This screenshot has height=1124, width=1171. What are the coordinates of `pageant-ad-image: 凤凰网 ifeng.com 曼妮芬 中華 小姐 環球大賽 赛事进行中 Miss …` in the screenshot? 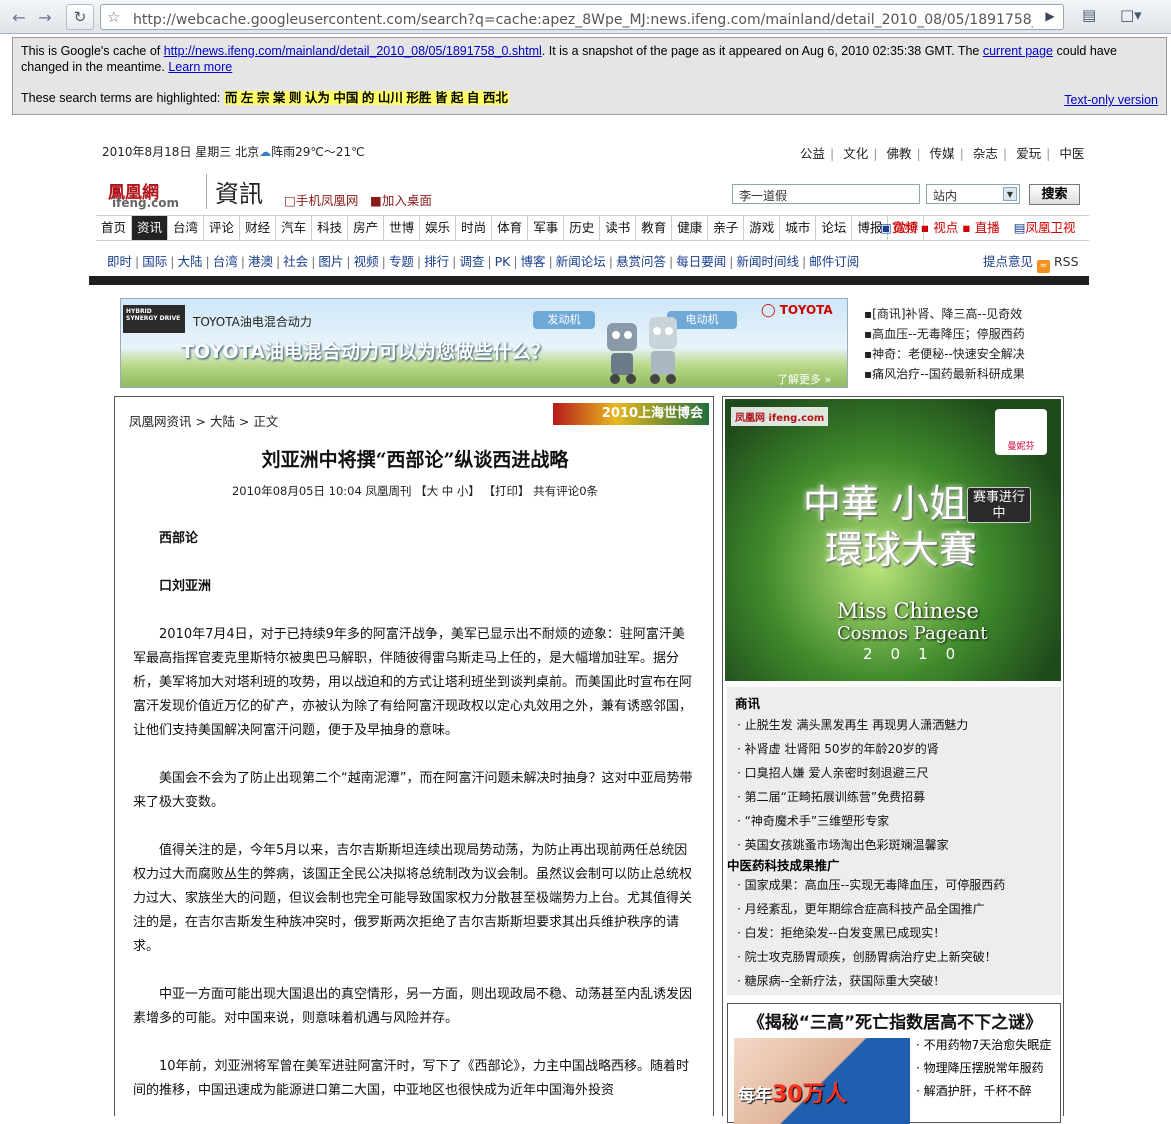 It's located at (893, 540).